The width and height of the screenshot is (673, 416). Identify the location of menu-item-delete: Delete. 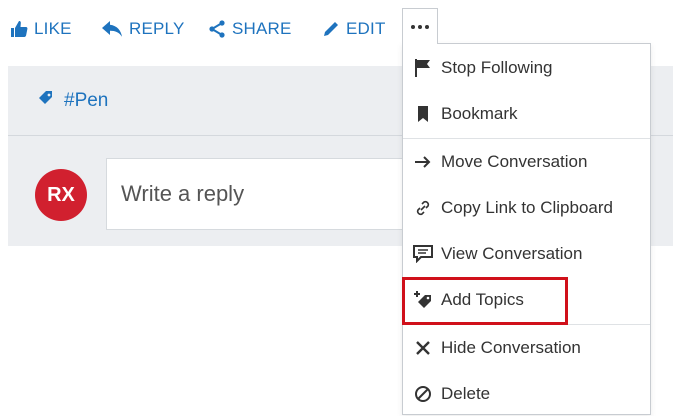
(526, 394).